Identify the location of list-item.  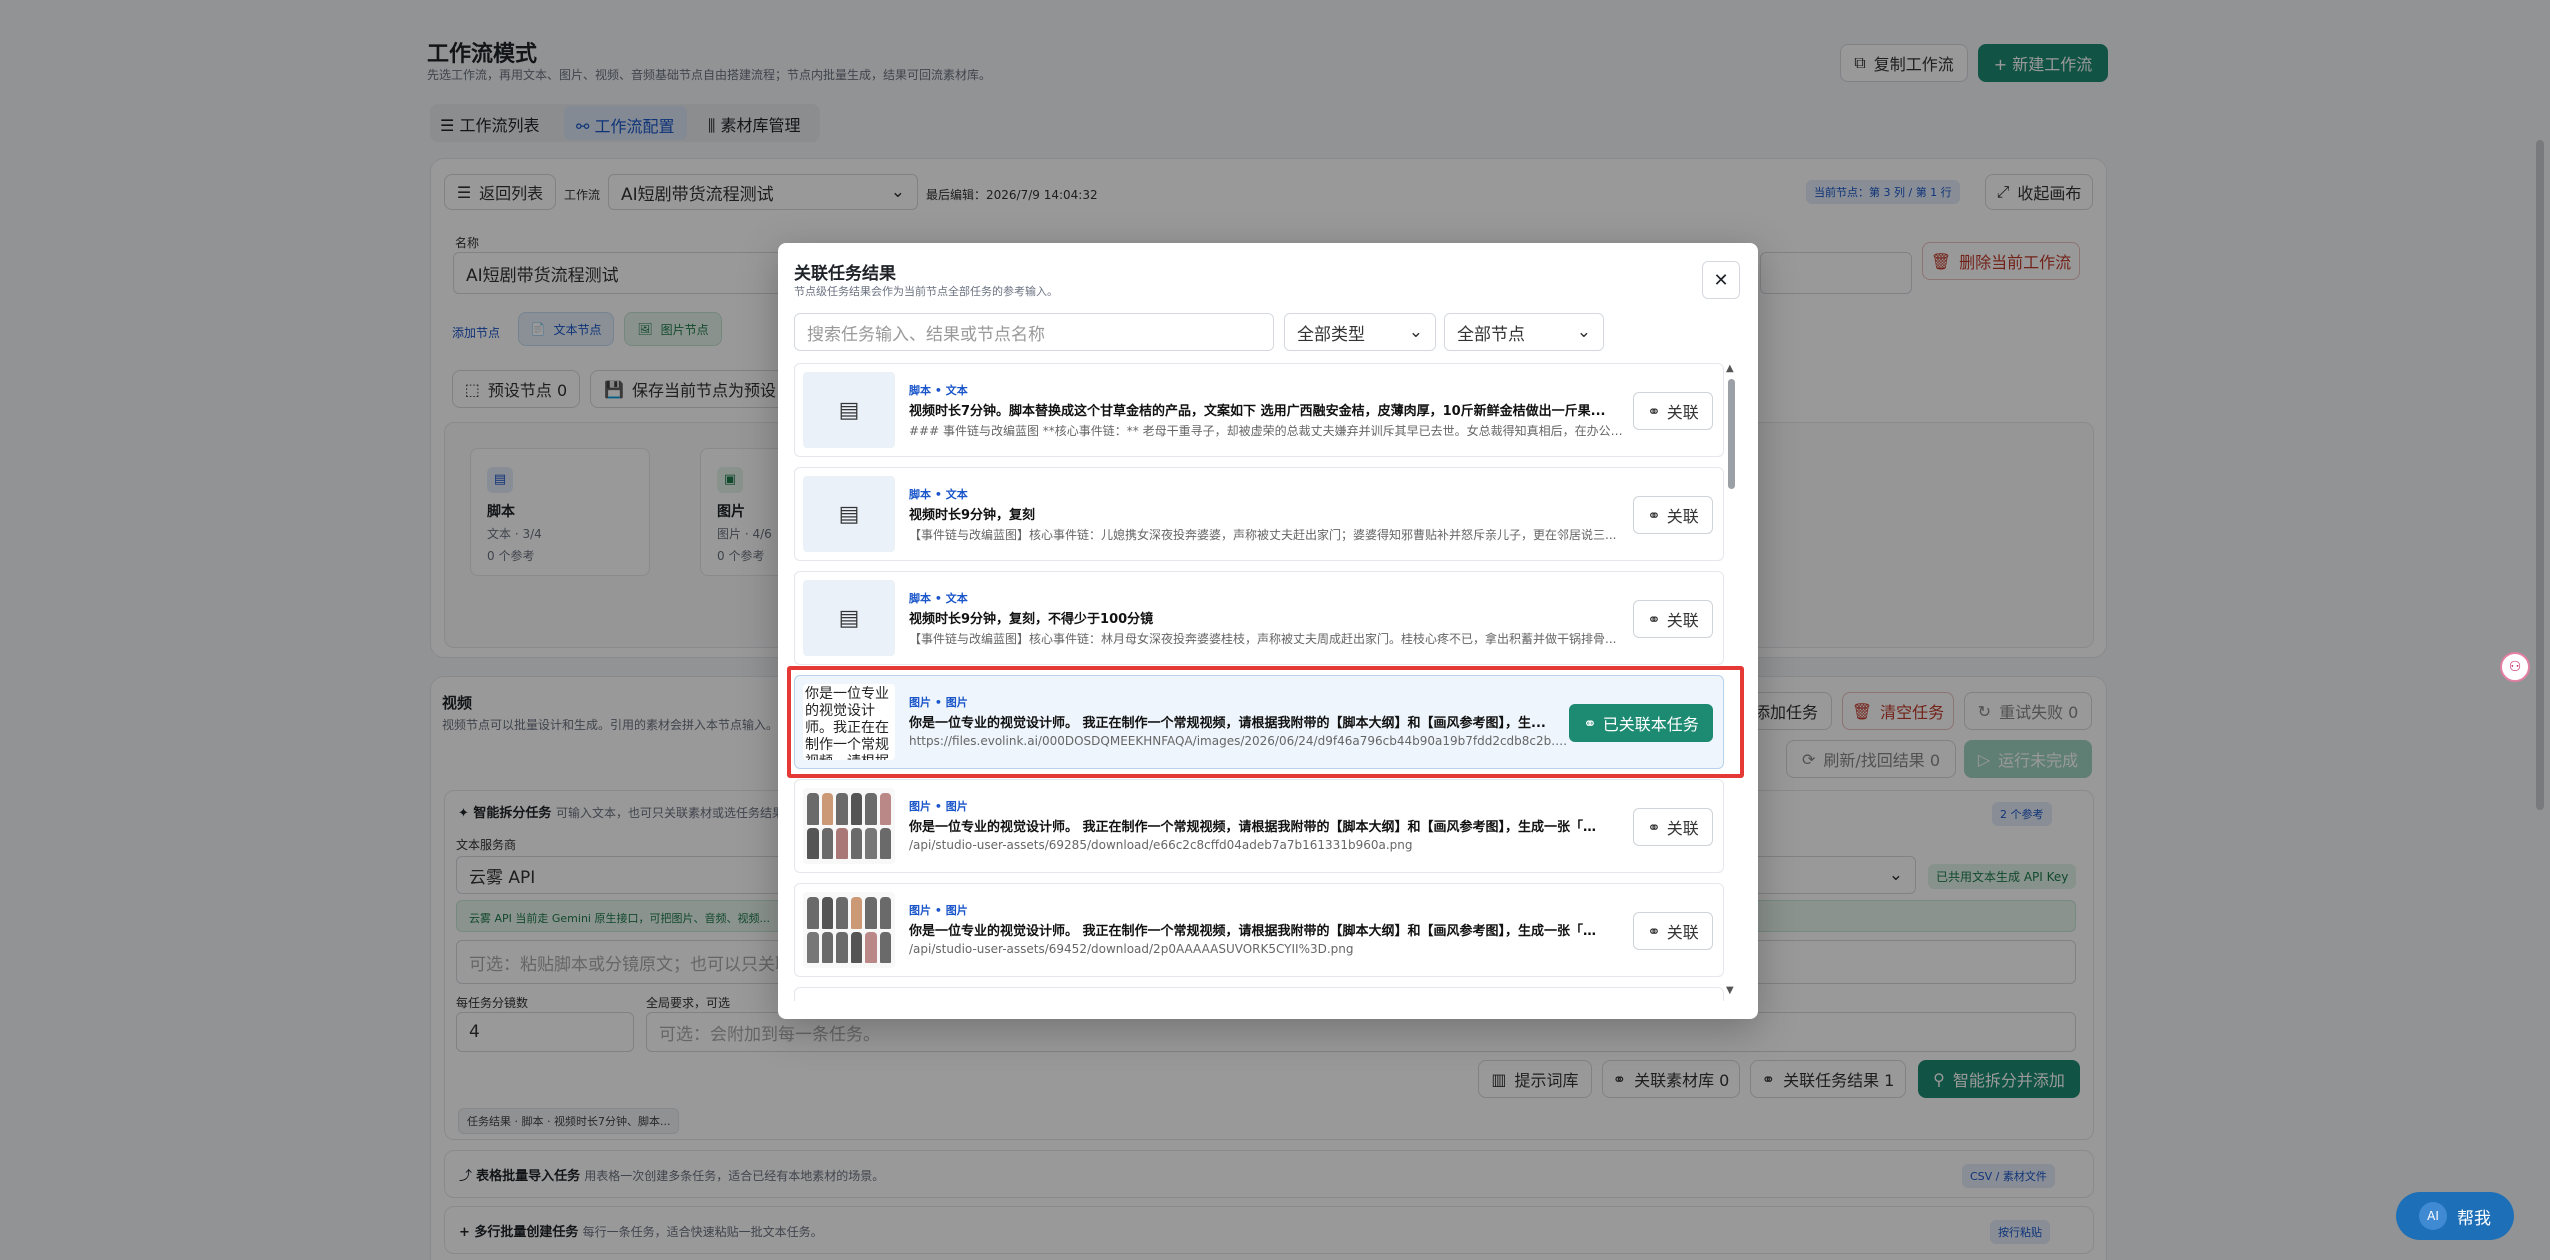
(1259, 994).